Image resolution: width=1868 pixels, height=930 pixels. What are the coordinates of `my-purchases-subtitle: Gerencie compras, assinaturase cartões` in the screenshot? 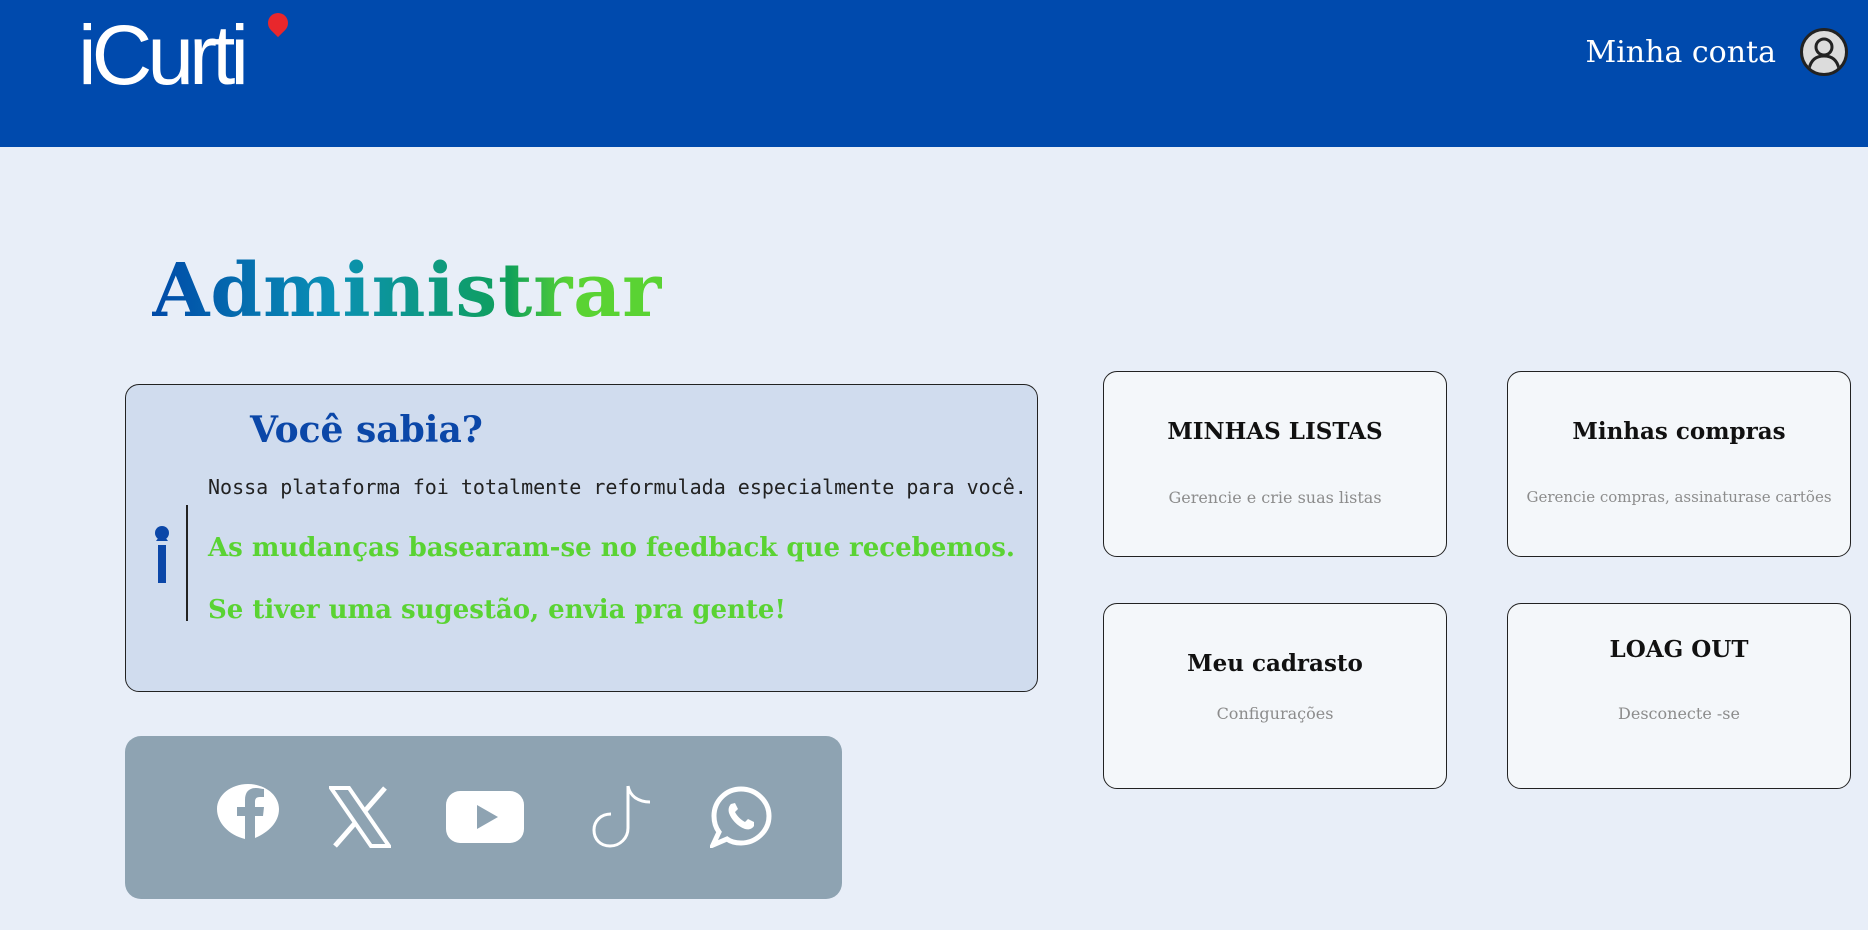 It's located at (1679, 497).